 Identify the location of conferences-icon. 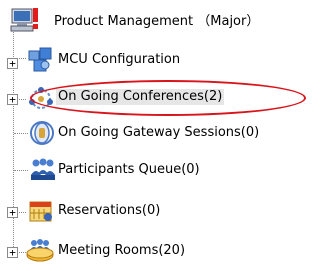
(41, 99).